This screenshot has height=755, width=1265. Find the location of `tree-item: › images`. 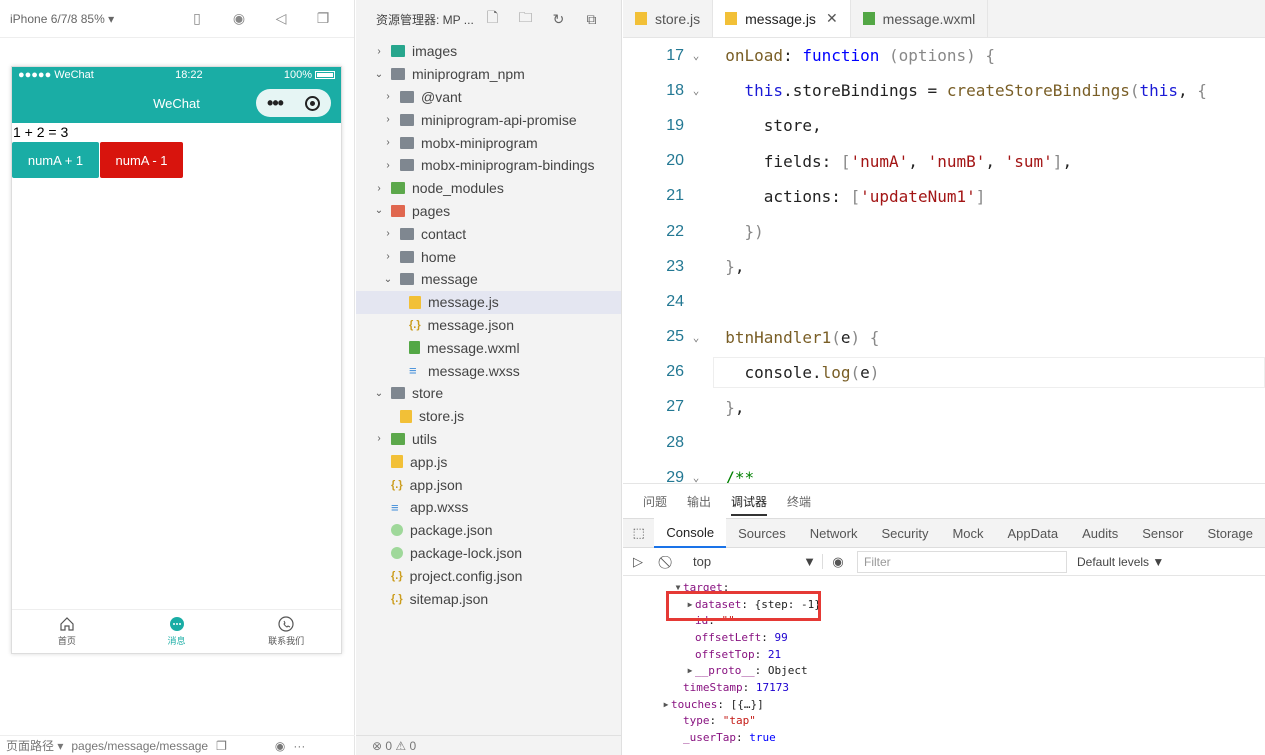

tree-item: › images is located at coordinates (488, 51).